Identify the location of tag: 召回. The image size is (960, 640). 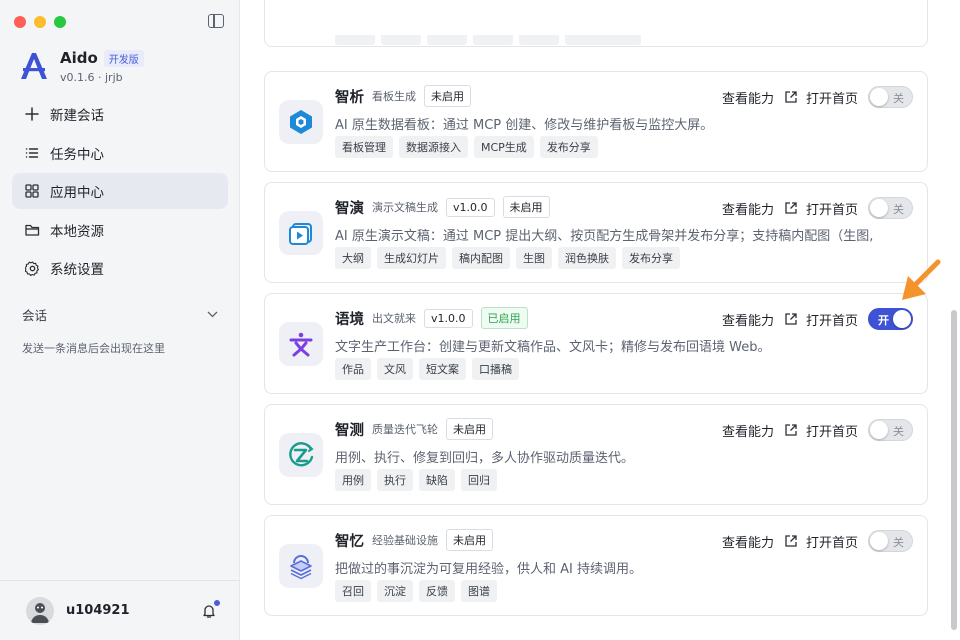
(353, 591).